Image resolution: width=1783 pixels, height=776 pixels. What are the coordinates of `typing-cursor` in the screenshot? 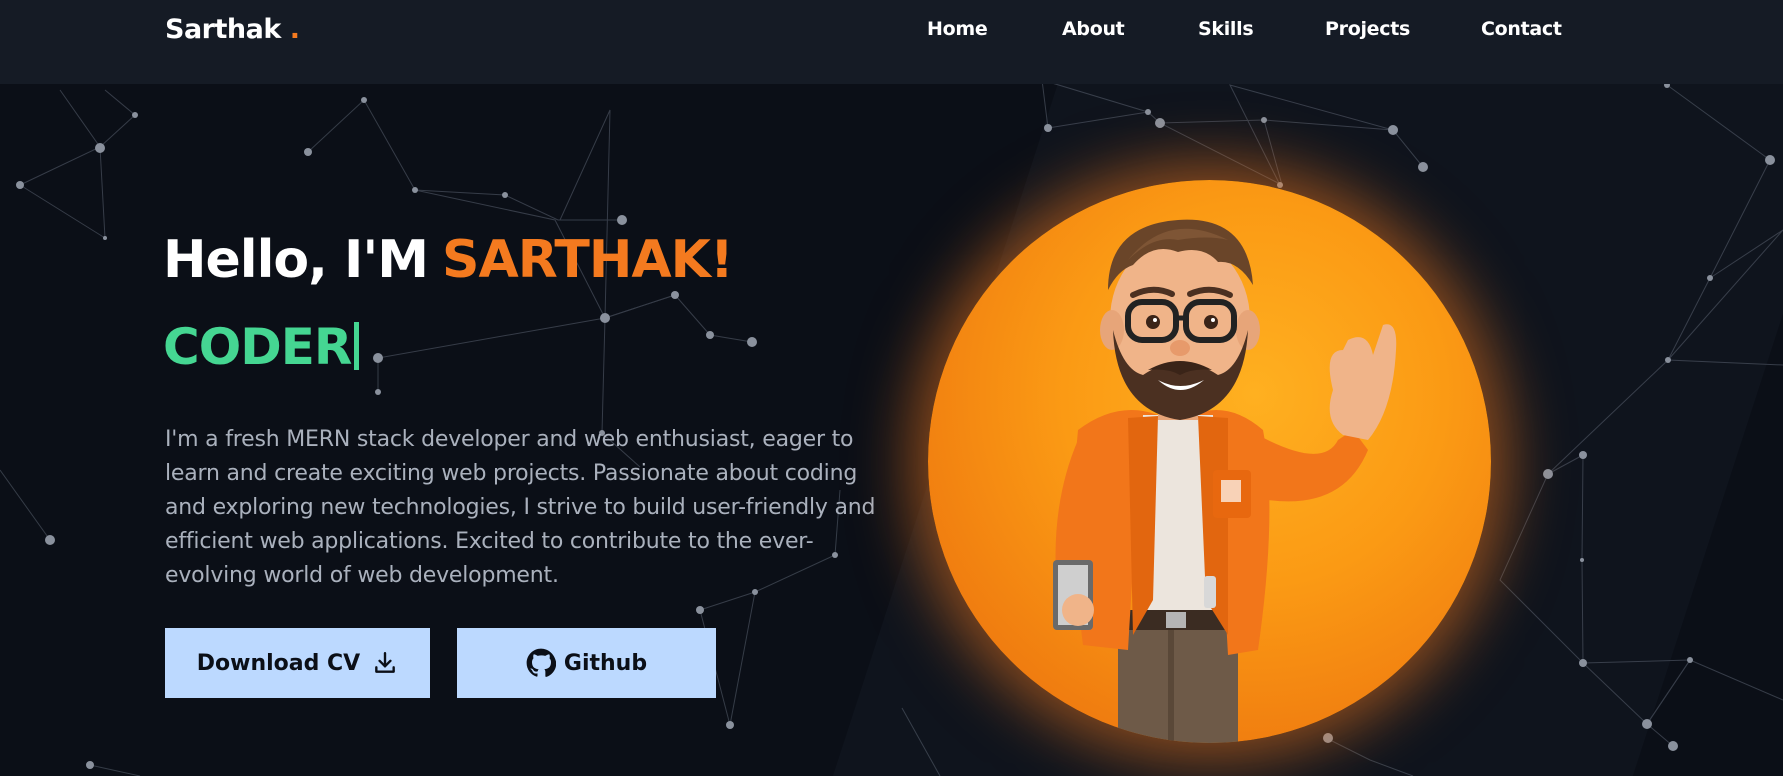 It's located at (357, 346).